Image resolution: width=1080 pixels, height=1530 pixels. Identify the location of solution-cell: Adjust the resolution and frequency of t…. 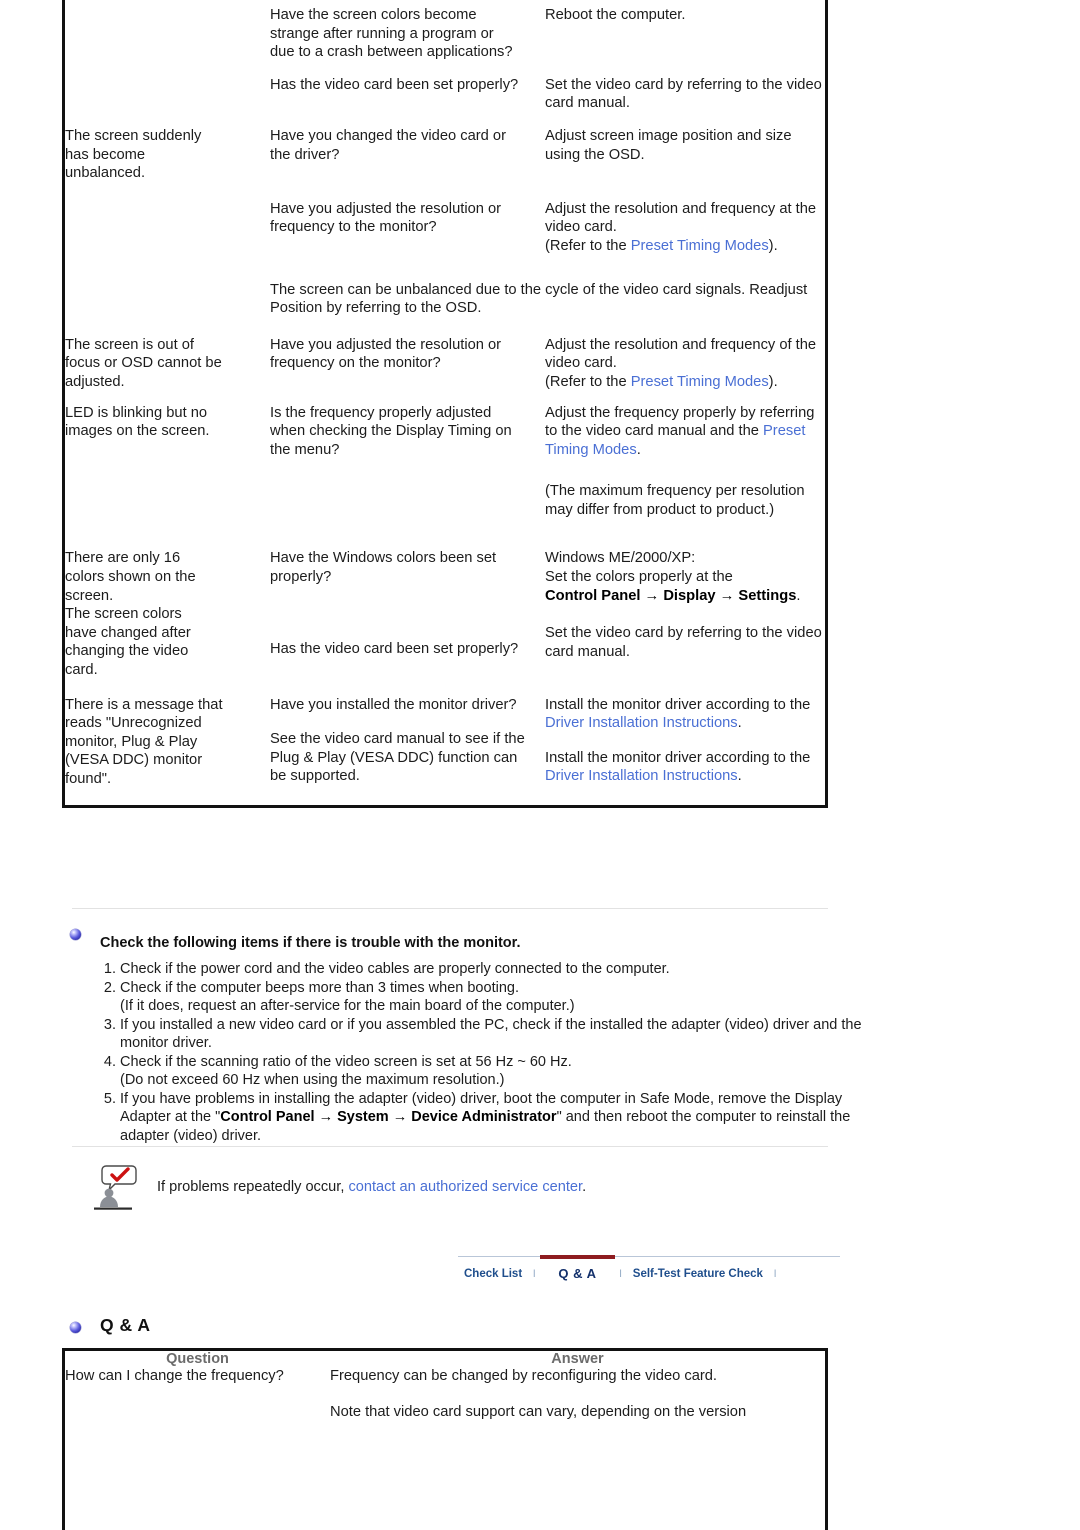
(685, 364).